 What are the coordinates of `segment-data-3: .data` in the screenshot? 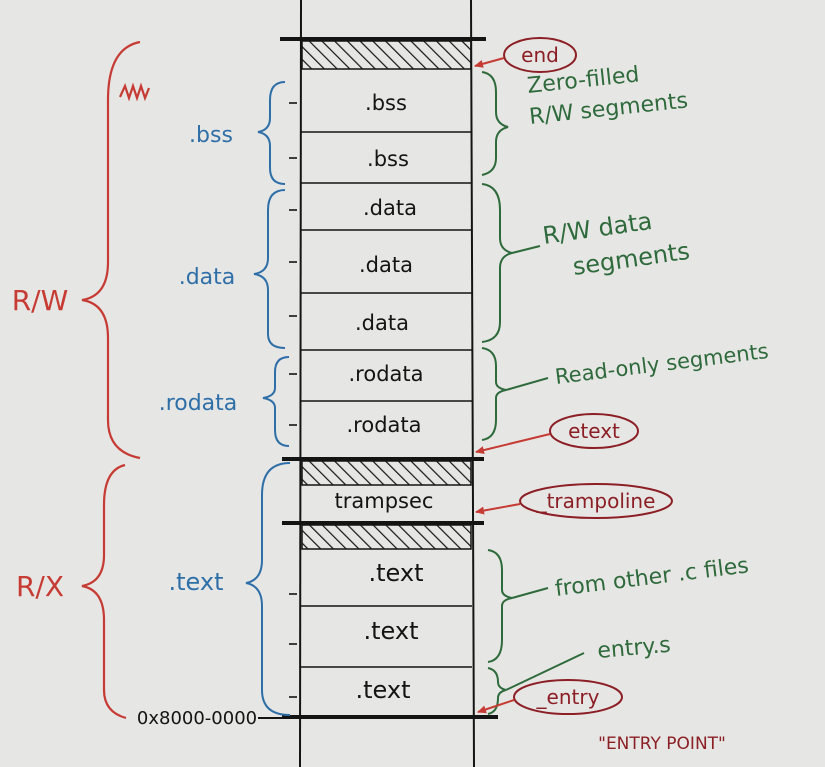 It's located at (382, 323).